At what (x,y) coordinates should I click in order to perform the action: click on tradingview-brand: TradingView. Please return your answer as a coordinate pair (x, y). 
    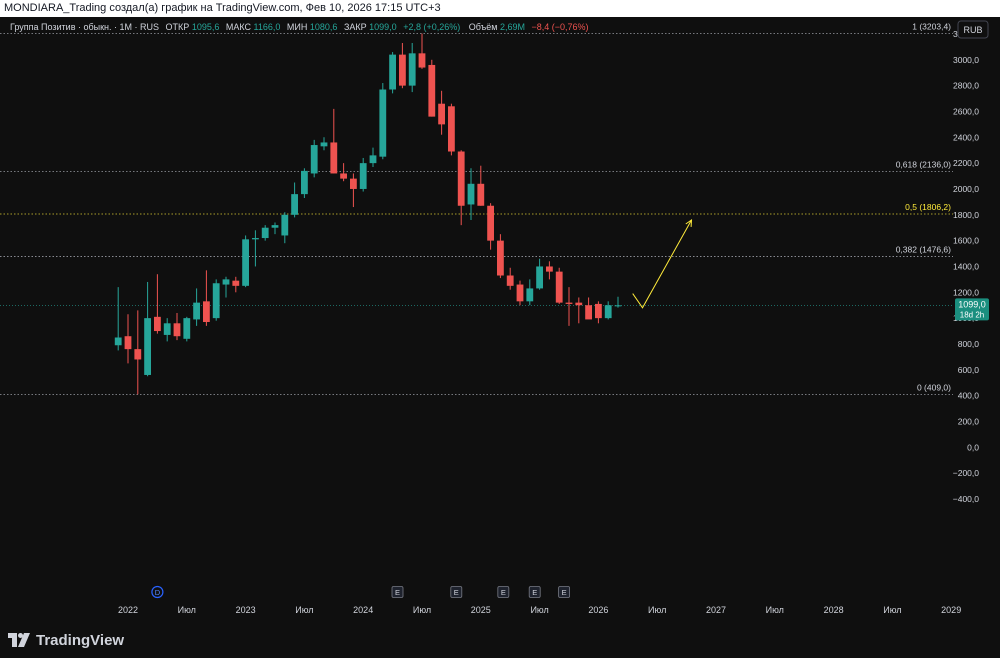
    Looking at the image, I should click on (66, 640).